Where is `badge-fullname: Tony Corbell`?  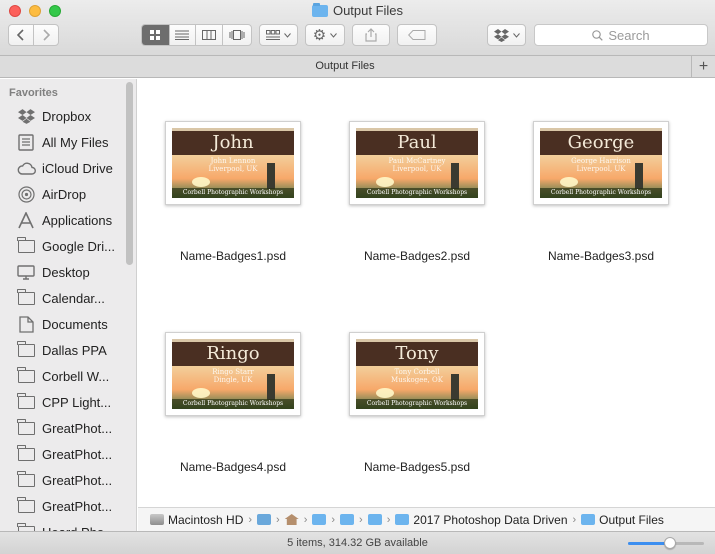 badge-fullname: Tony Corbell is located at coordinates (417, 372).